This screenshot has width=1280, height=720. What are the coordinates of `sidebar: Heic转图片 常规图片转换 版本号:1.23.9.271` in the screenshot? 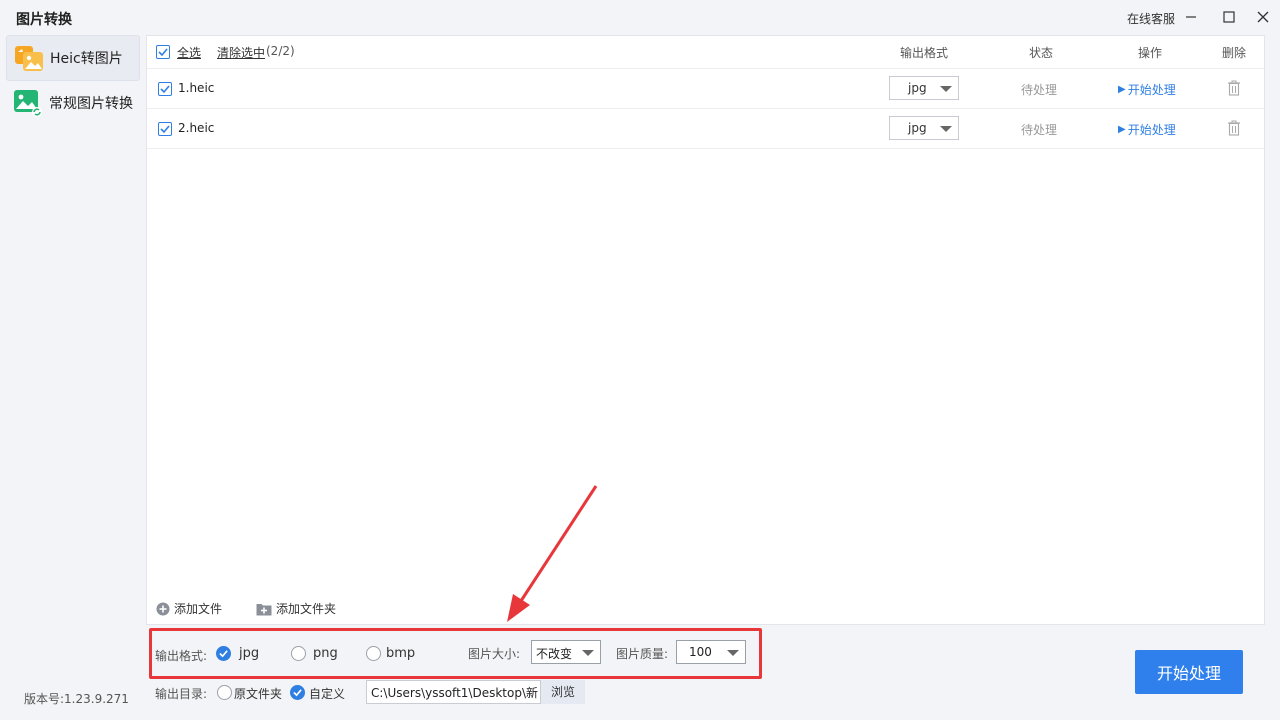 It's located at (73, 377).